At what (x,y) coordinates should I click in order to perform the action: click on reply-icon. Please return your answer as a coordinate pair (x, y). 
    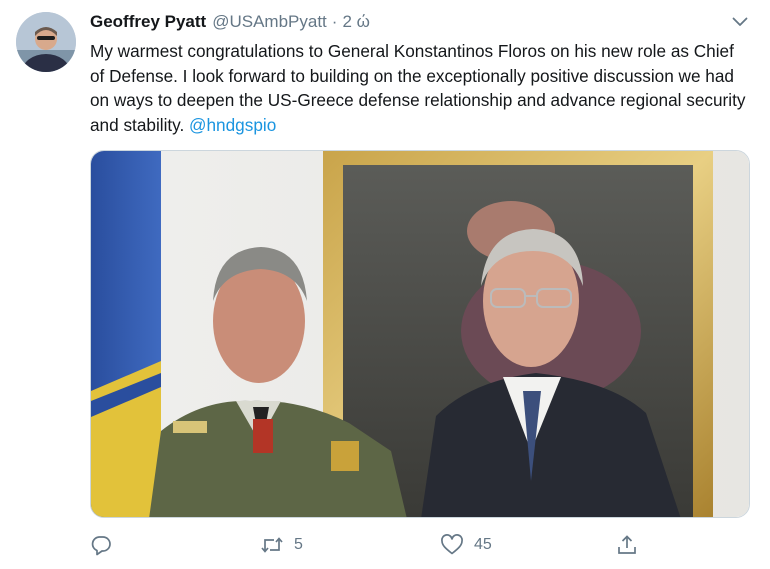
    Looking at the image, I should click on (101, 546).